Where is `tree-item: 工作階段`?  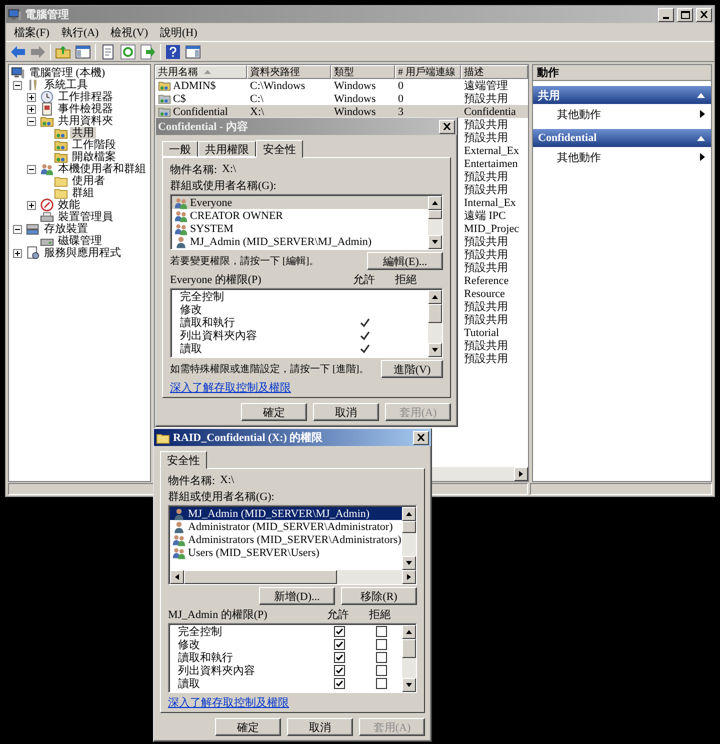 tree-item: 工作階段 is located at coordinates (94, 145).